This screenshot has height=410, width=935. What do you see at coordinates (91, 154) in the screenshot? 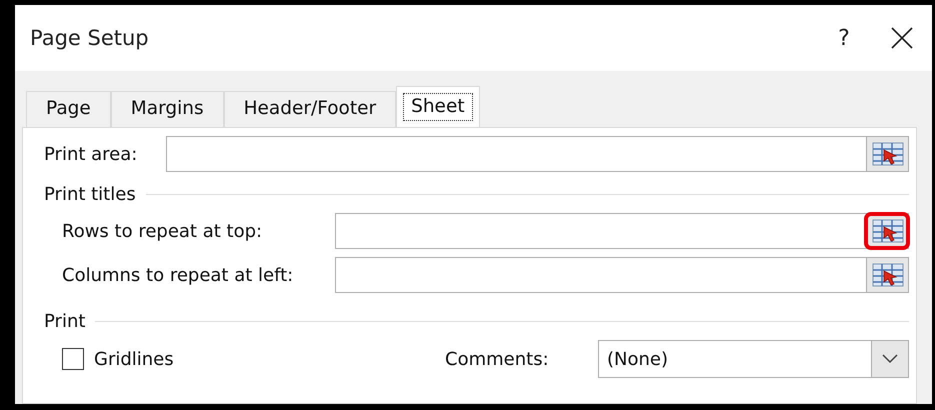
I see `field-label: Print area:` at bounding box center [91, 154].